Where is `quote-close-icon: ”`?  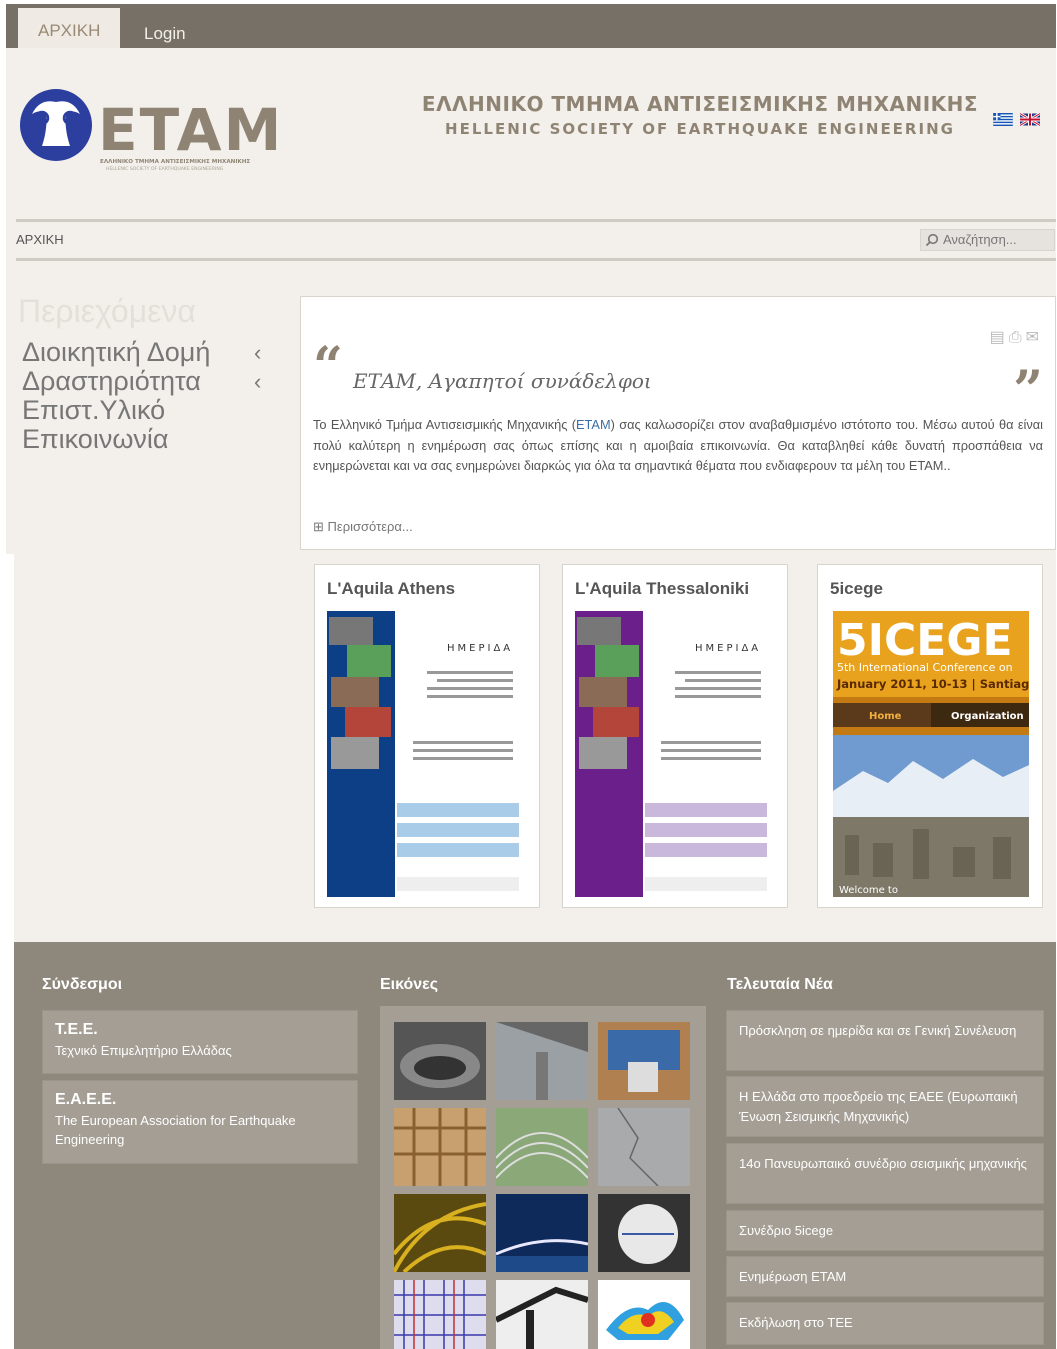
quote-close-icon: ” is located at coordinates (1028, 390).